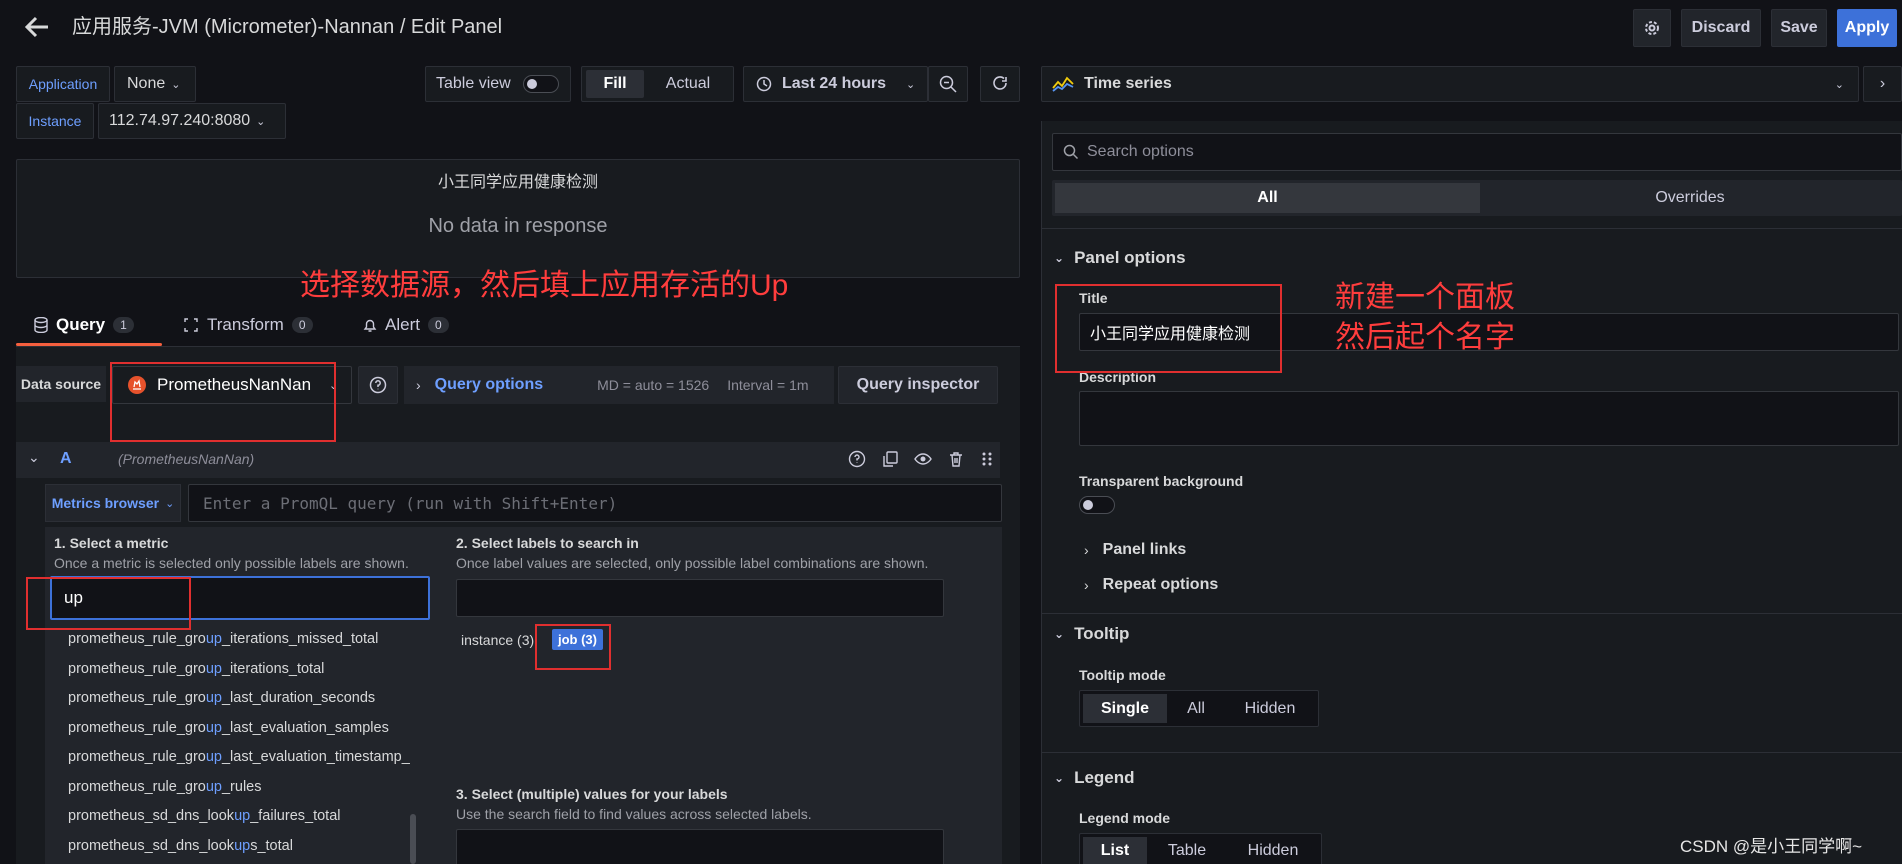 This screenshot has height=864, width=1902. I want to click on select-labels-title: 2. Select labels to search in, so click(547, 543).